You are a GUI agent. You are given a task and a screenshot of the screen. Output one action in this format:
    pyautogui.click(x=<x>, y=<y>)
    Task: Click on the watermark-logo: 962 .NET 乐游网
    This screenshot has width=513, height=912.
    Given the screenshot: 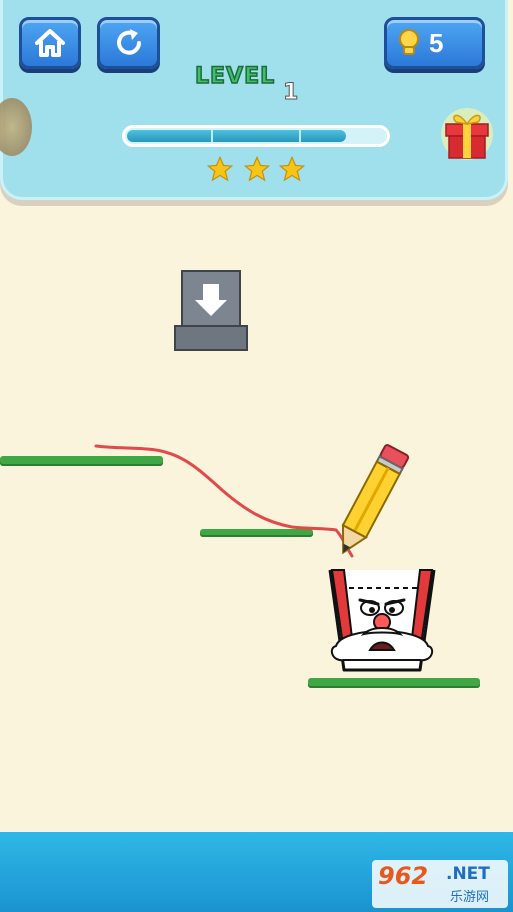 What is the action you would take?
    pyautogui.click(x=440, y=884)
    